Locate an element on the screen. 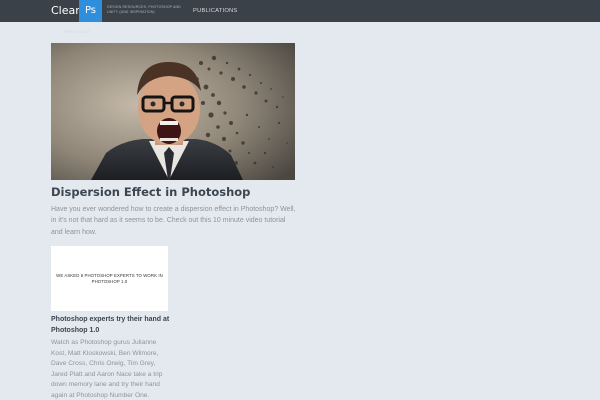 The image size is (600, 400). featured-post-title: Dispersion Effect in Photoshop is located at coordinates (150, 192).